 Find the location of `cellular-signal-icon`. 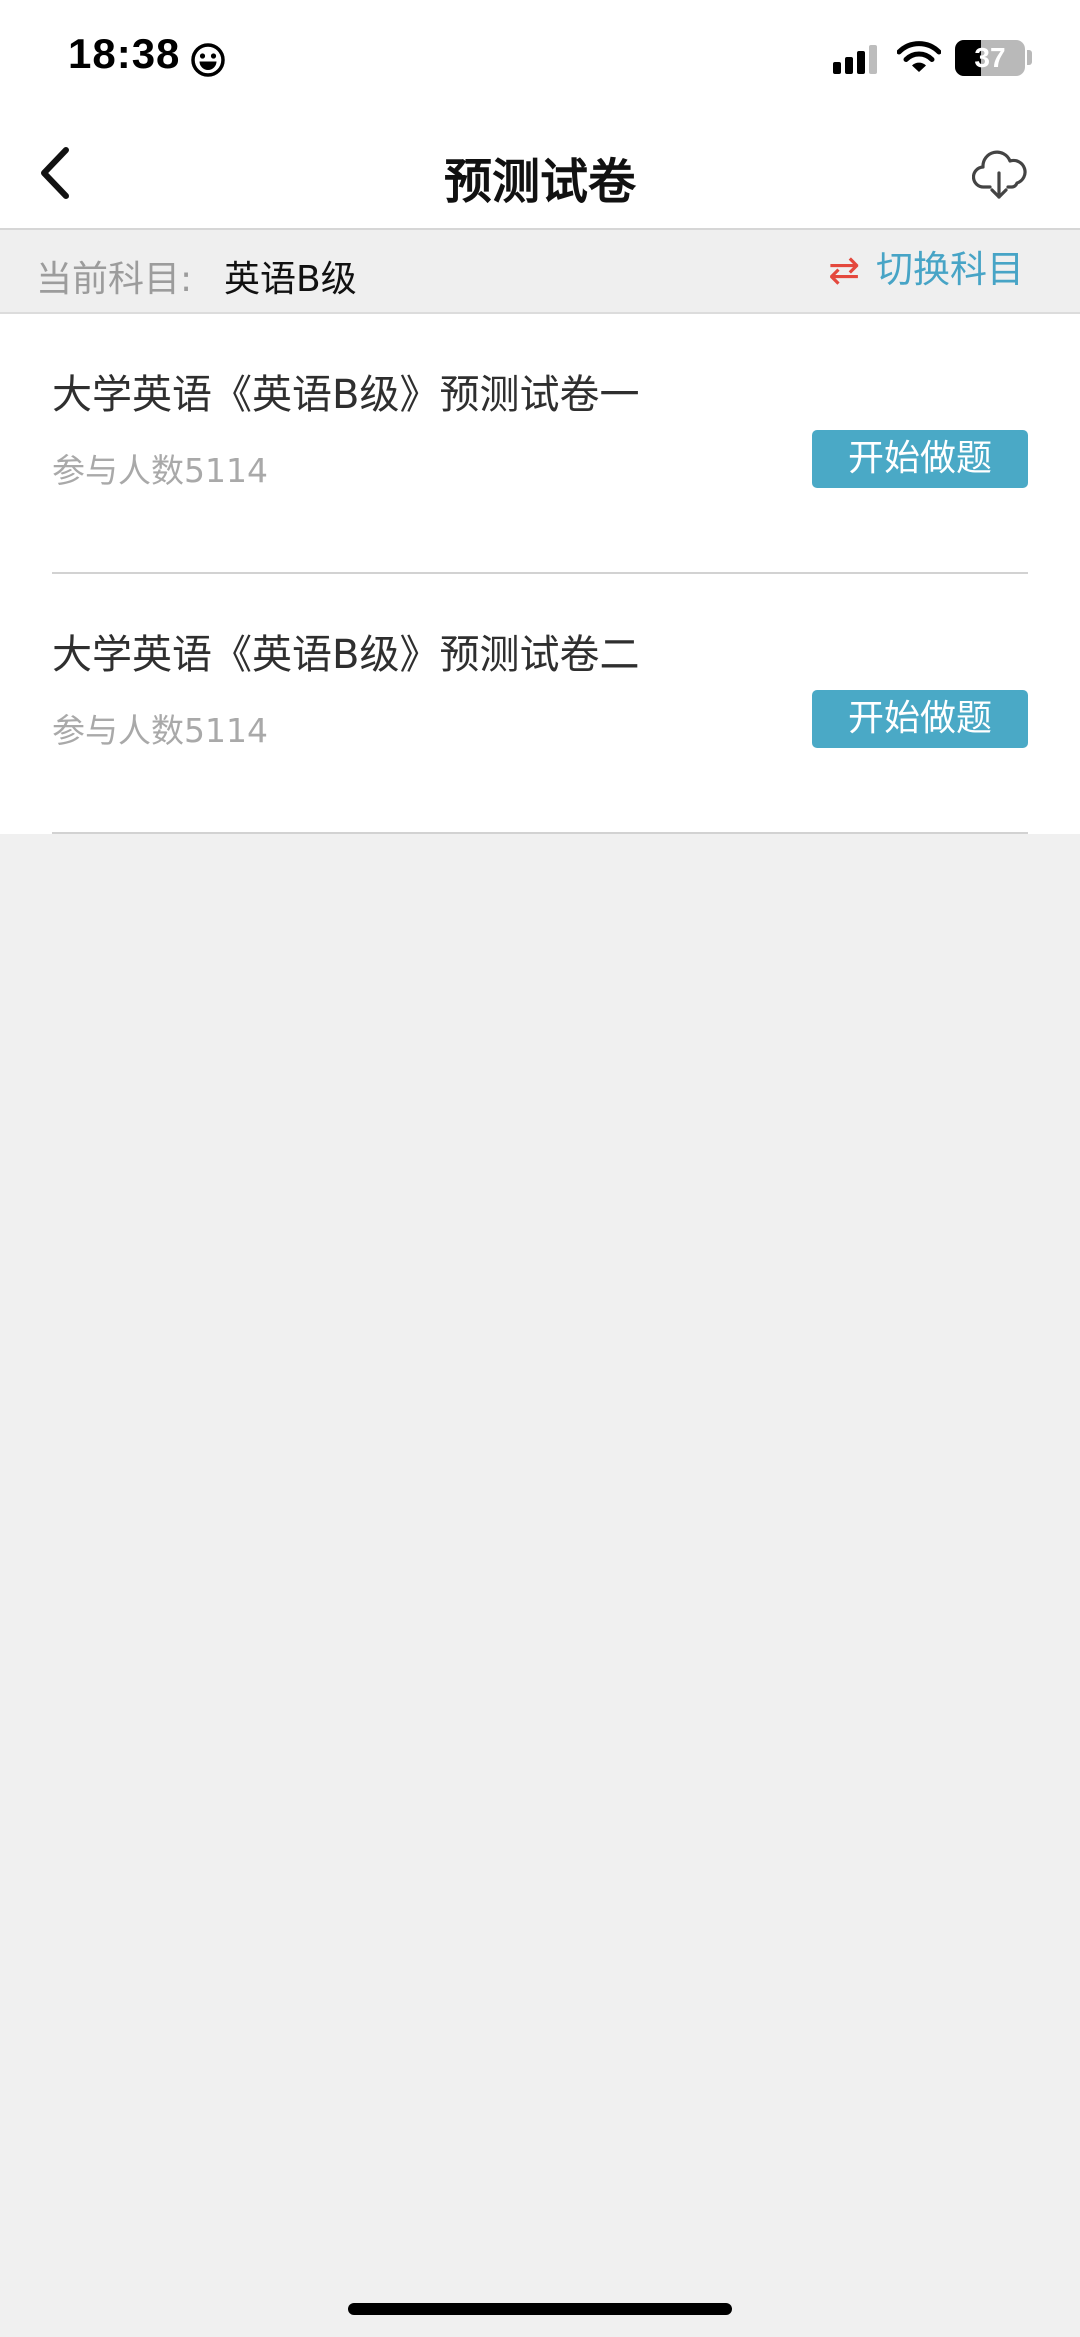

cellular-signal-icon is located at coordinates (855, 59).